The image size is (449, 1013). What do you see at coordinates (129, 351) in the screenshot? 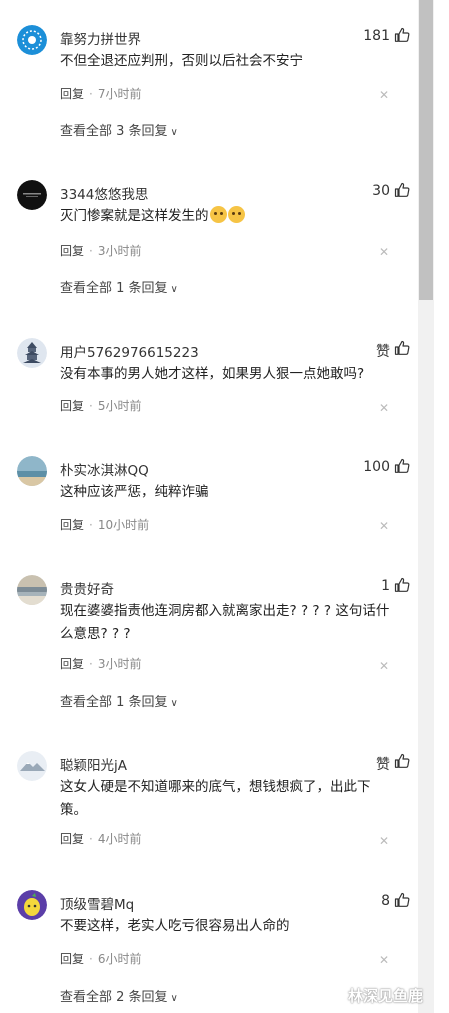
I see `username: 用户5762976615223` at bounding box center [129, 351].